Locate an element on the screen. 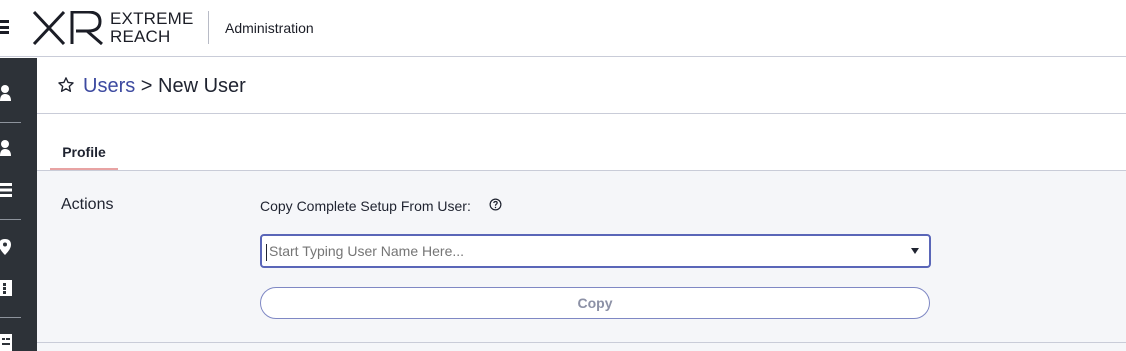  brand-divider is located at coordinates (208, 27).